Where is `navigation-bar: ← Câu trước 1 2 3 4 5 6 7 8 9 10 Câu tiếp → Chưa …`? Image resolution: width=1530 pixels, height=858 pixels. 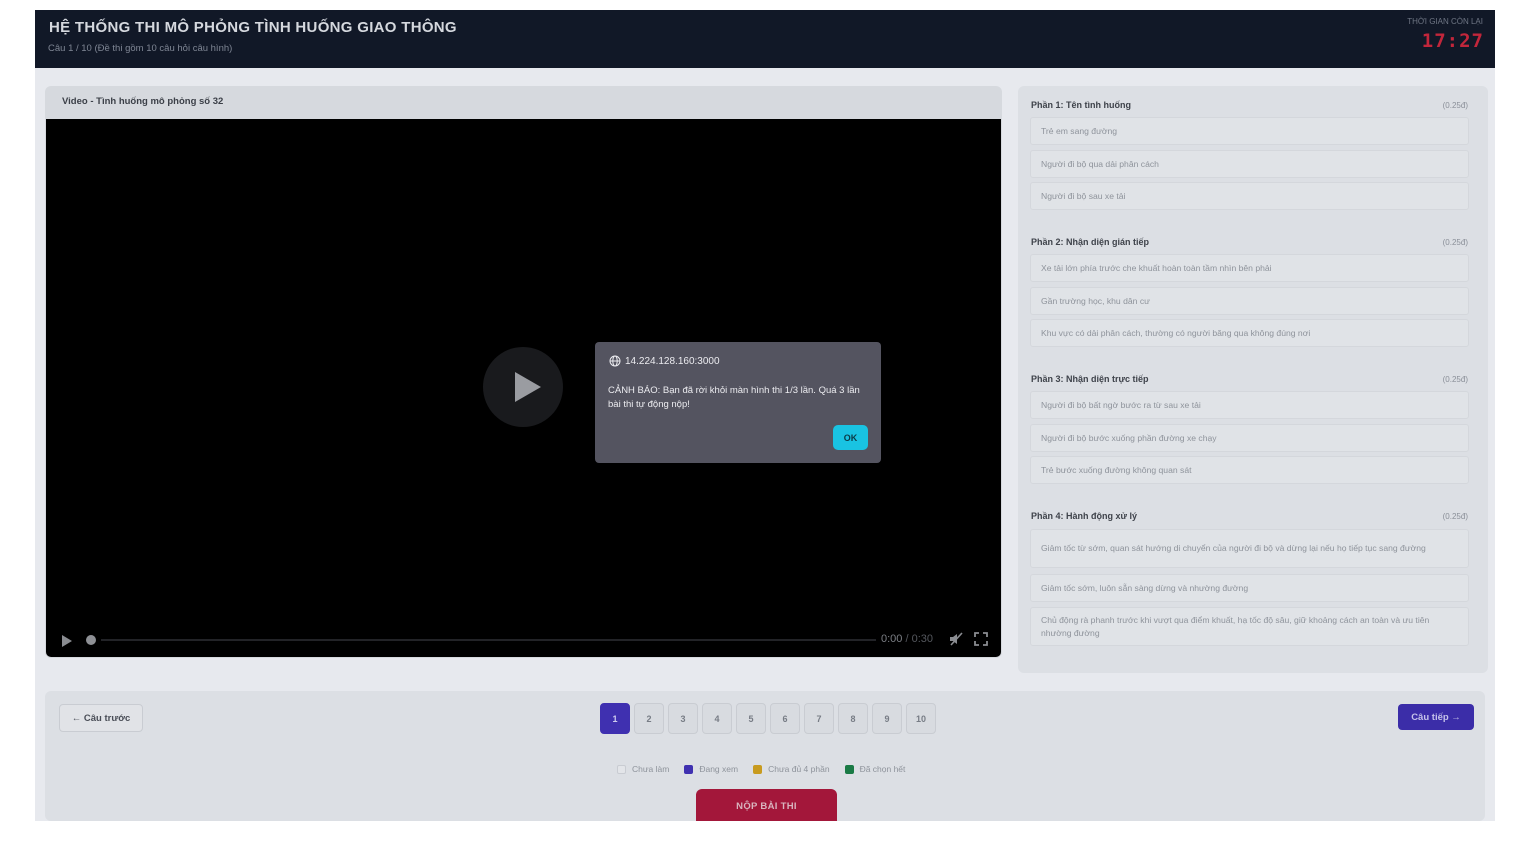
navigation-bar: ← Câu trước 1 2 3 4 5 6 7 8 9 10 Câu tiếp → Chưa … is located at coordinates (765, 756).